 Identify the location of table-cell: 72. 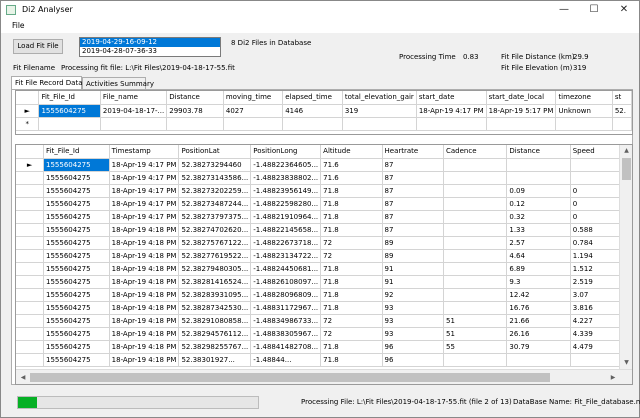
(351, 334).